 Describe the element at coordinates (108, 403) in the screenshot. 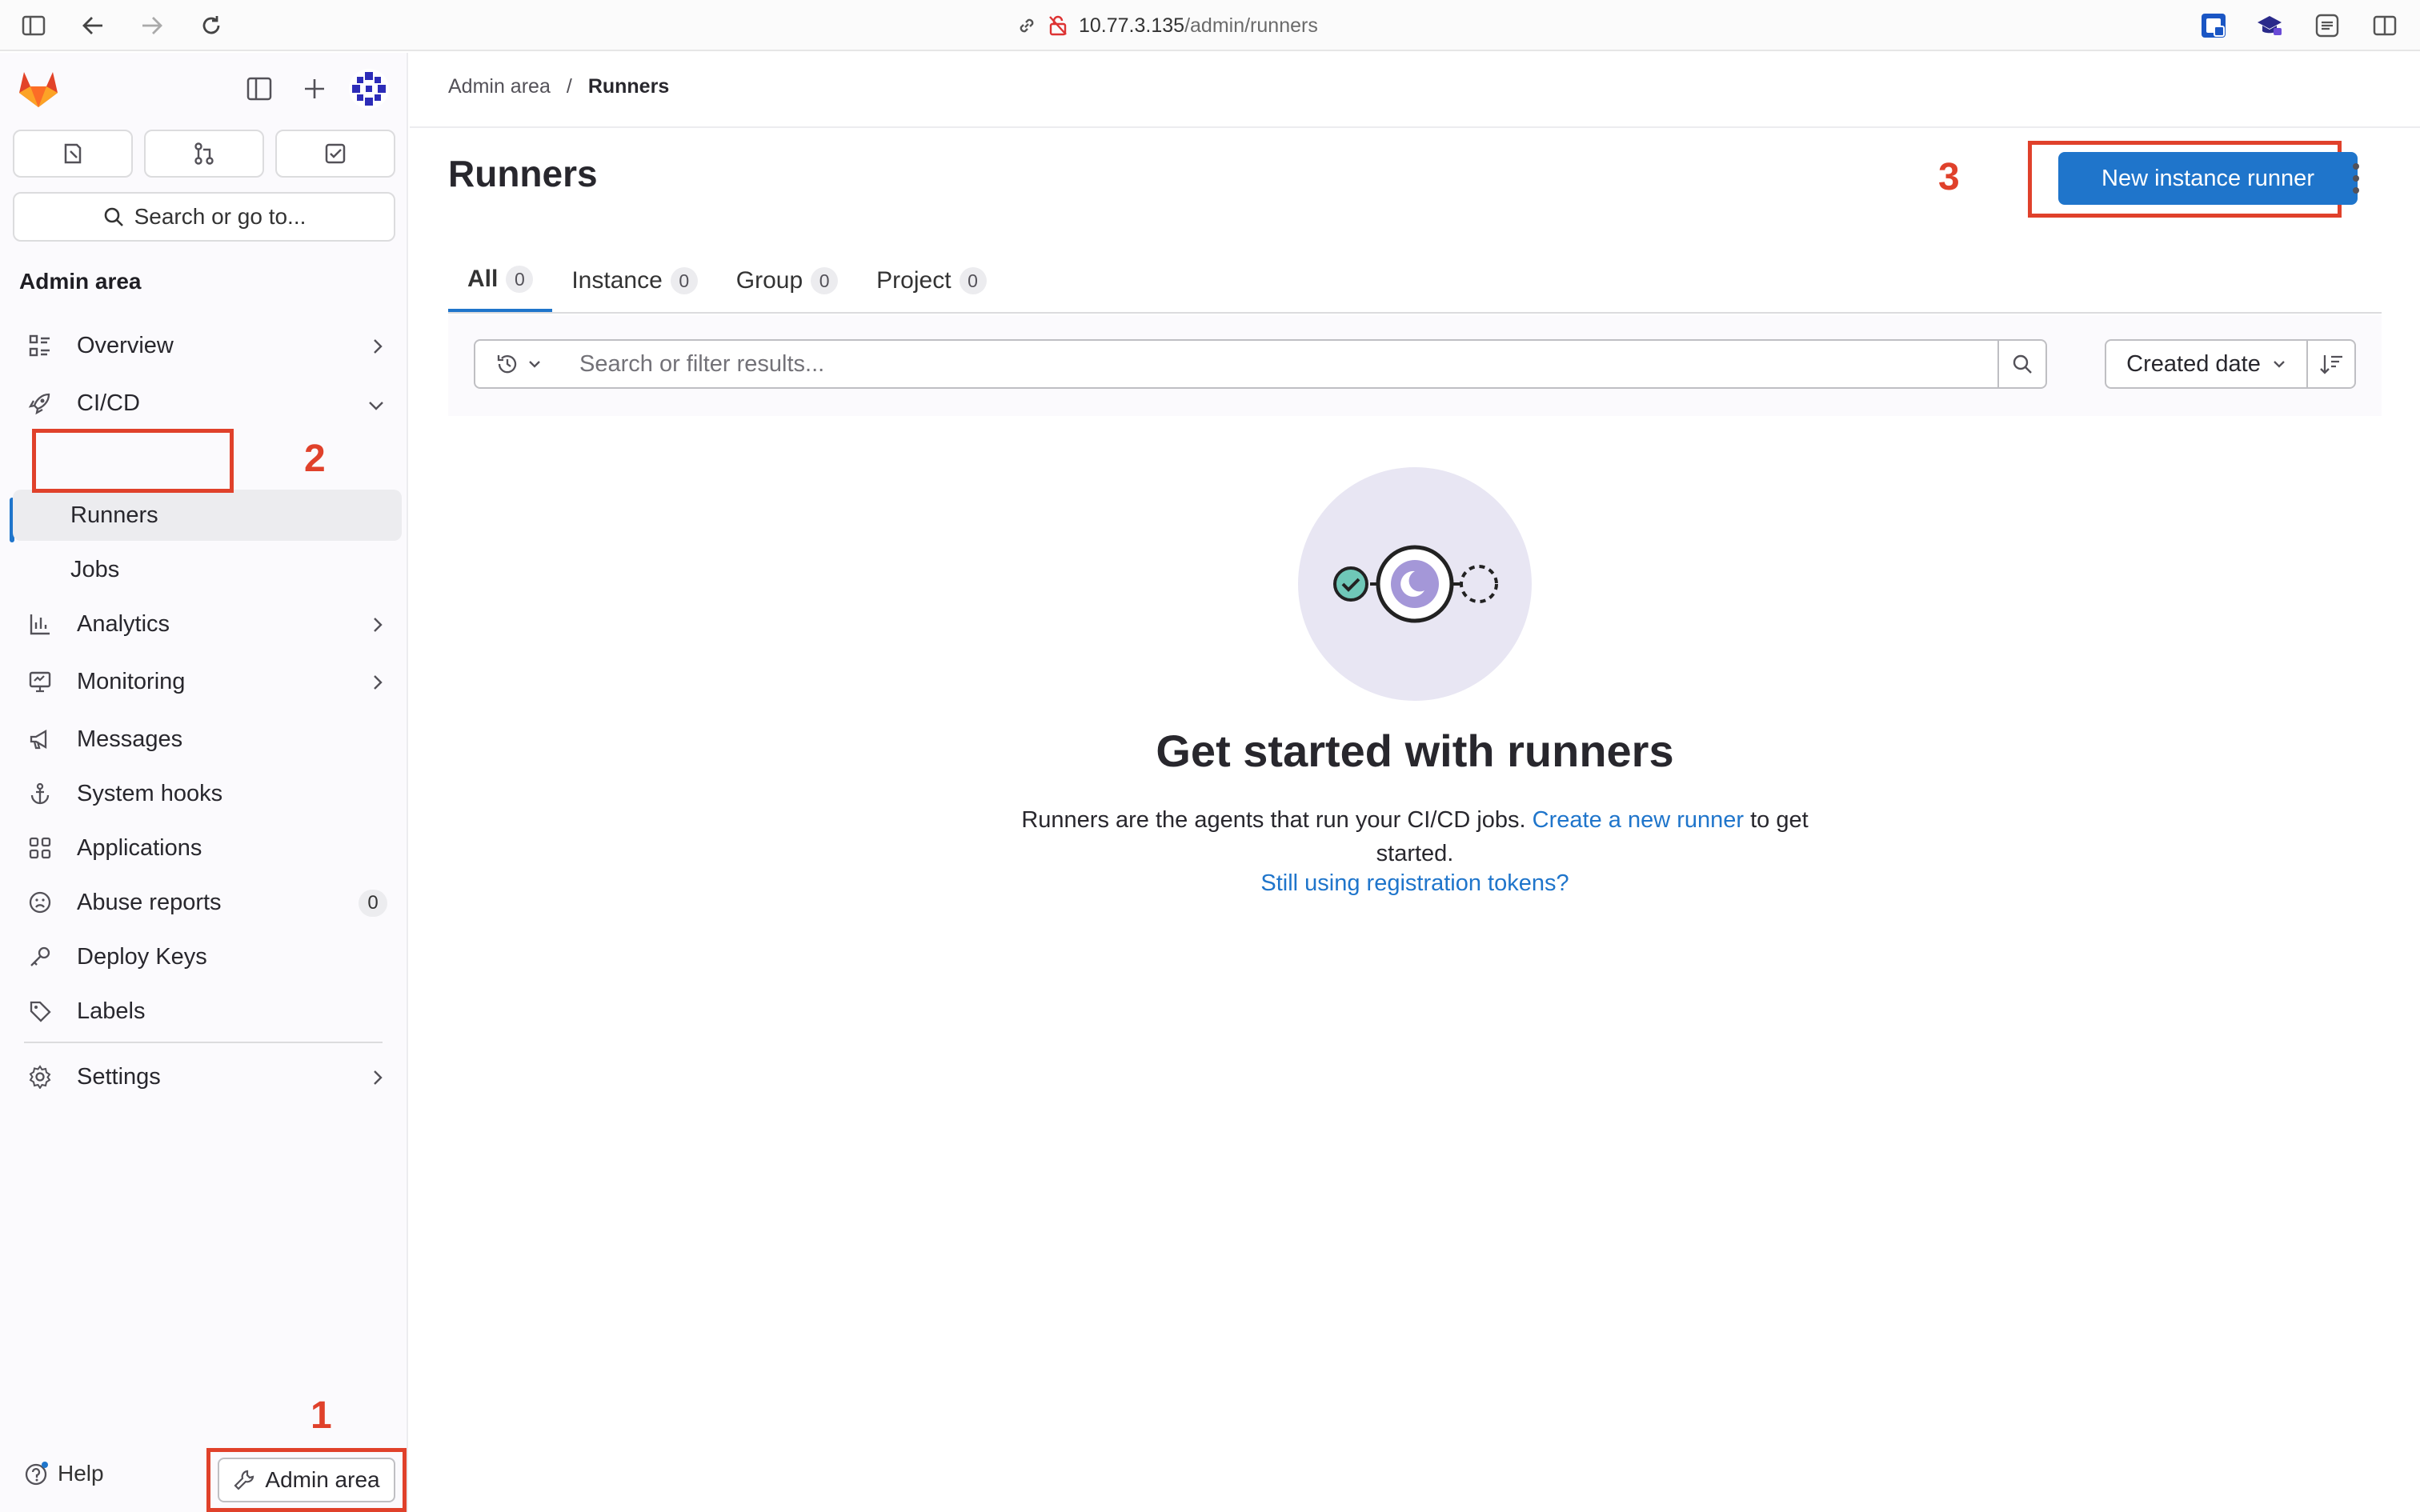

I see `sidebar-item-label: CI/CD` at that location.